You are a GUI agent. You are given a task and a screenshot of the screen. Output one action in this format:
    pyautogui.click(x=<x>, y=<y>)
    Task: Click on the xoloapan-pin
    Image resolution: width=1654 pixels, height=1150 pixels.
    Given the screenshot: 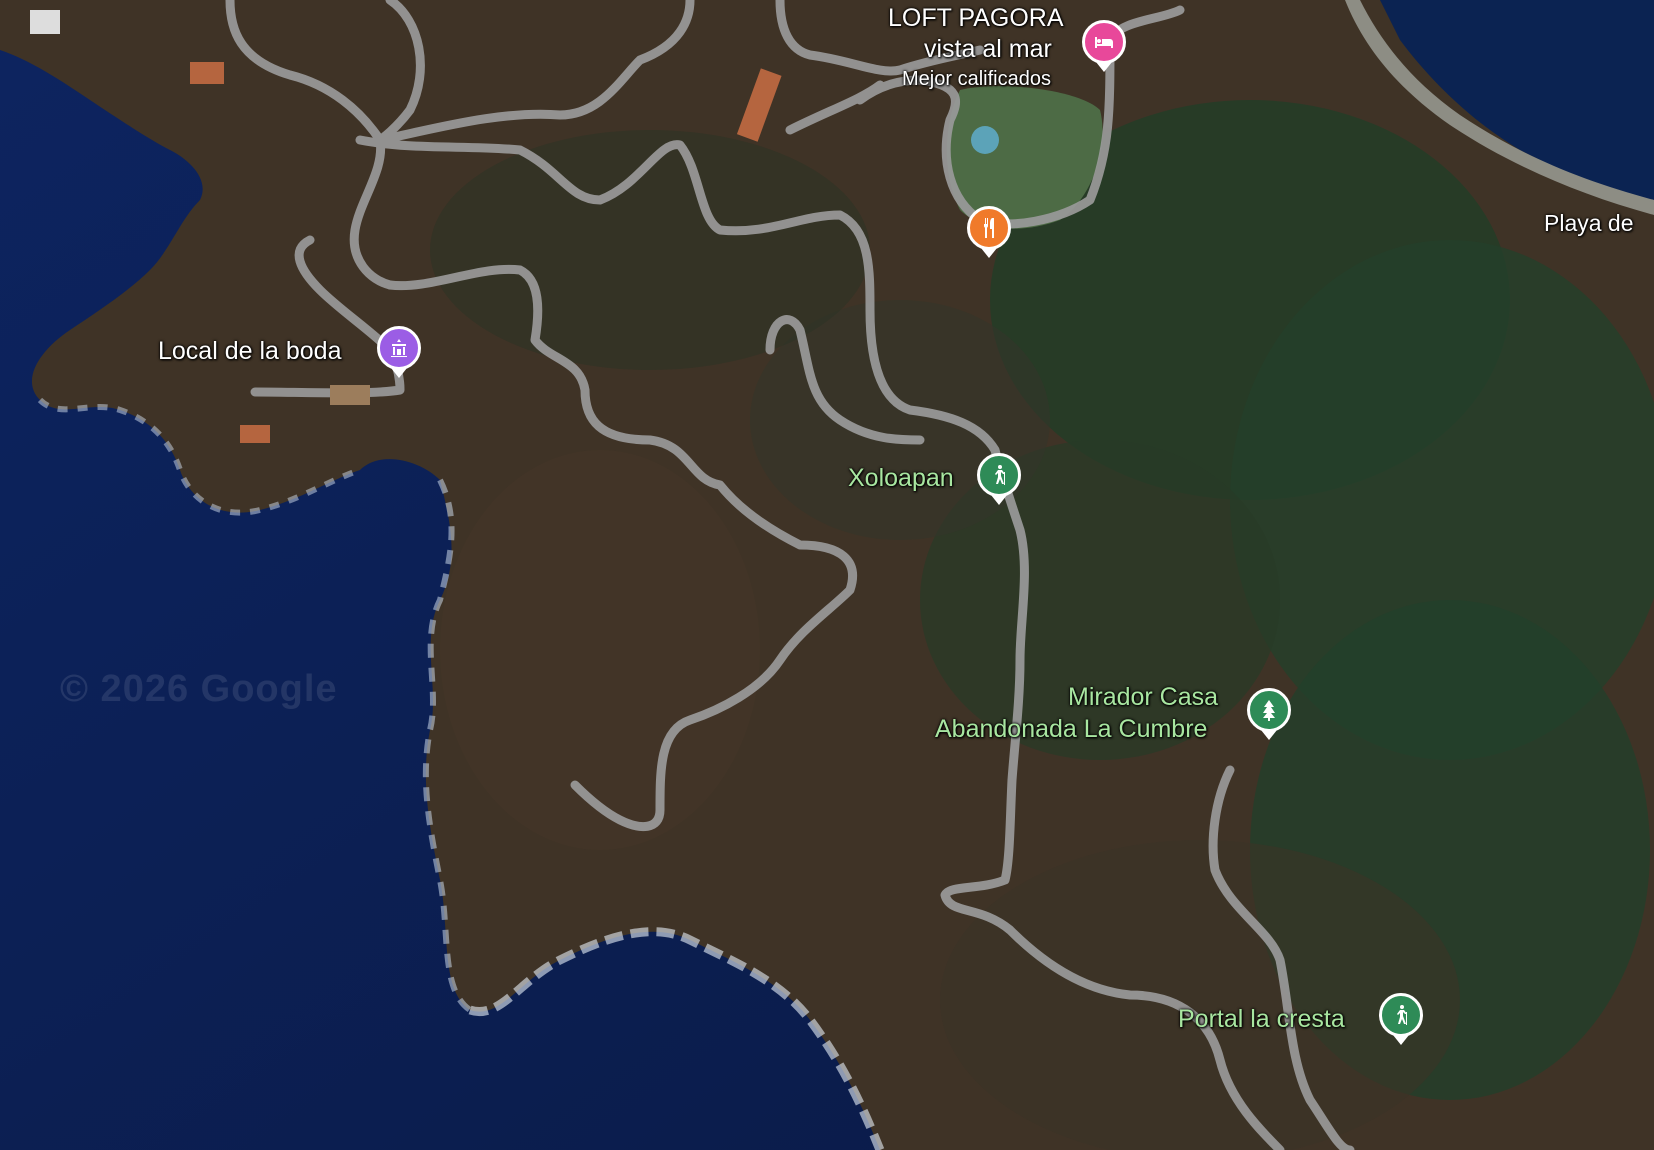 What is the action you would take?
    pyautogui.click(x=999, y=475)
    